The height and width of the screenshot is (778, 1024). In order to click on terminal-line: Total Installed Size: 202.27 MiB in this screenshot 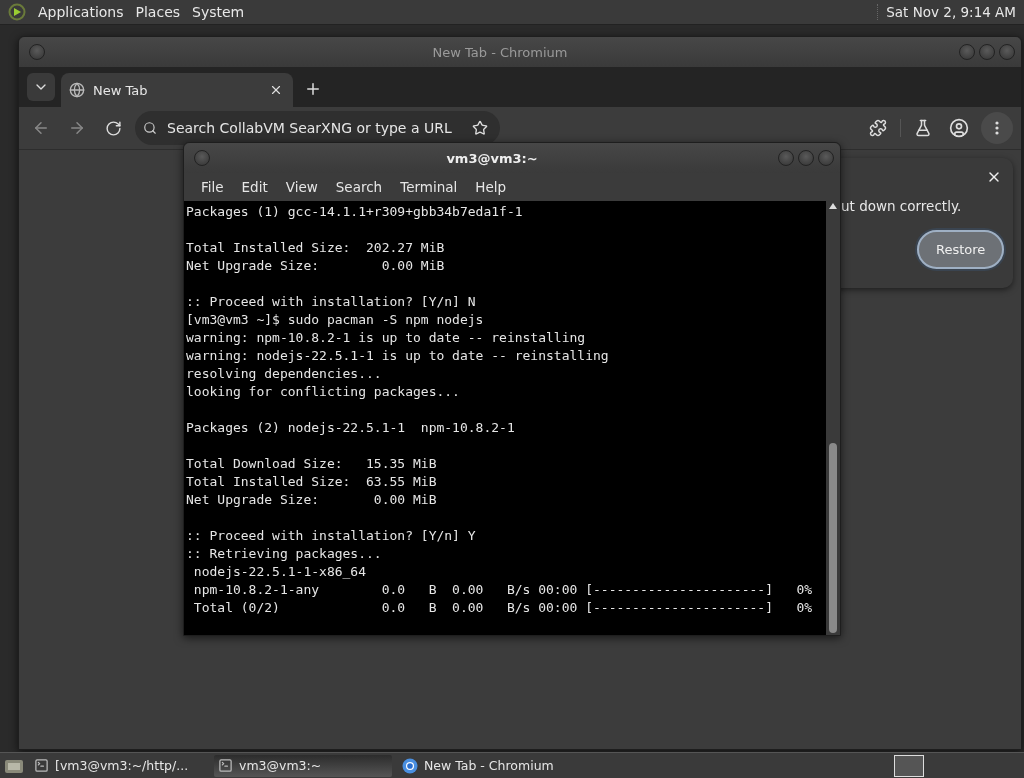, I will do `click(316, 248)`.